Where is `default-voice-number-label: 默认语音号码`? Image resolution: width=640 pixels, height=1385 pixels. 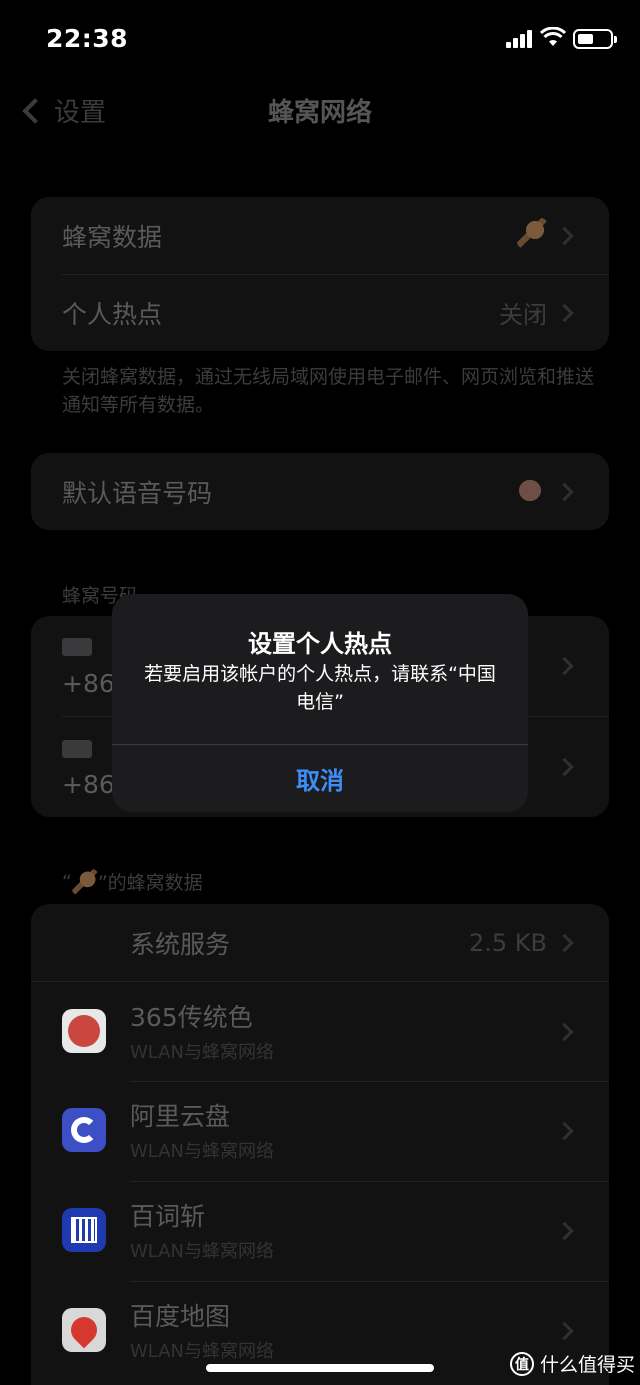
default-voice-number-label: 默认语音号码 is located at coordinates (137, 493).